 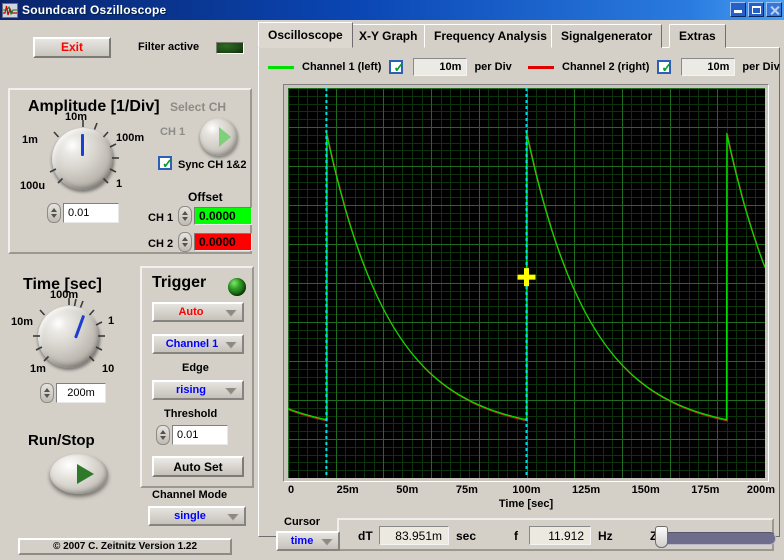 I want to click on cursor-title: Cursor, so click(x=302, y=522).